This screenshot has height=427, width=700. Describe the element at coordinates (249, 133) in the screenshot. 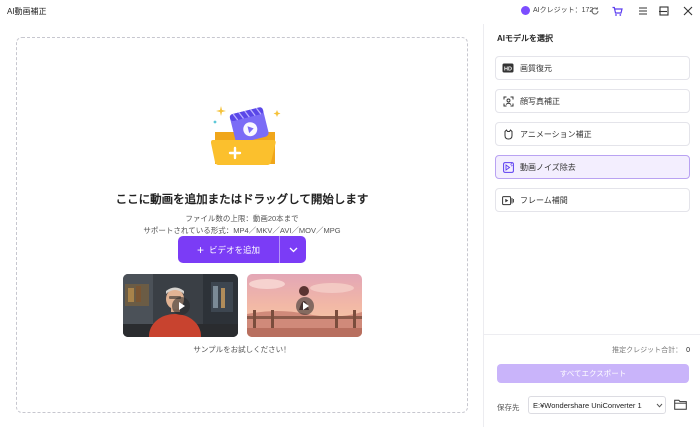

I see `add-folder-illustration` at that location.